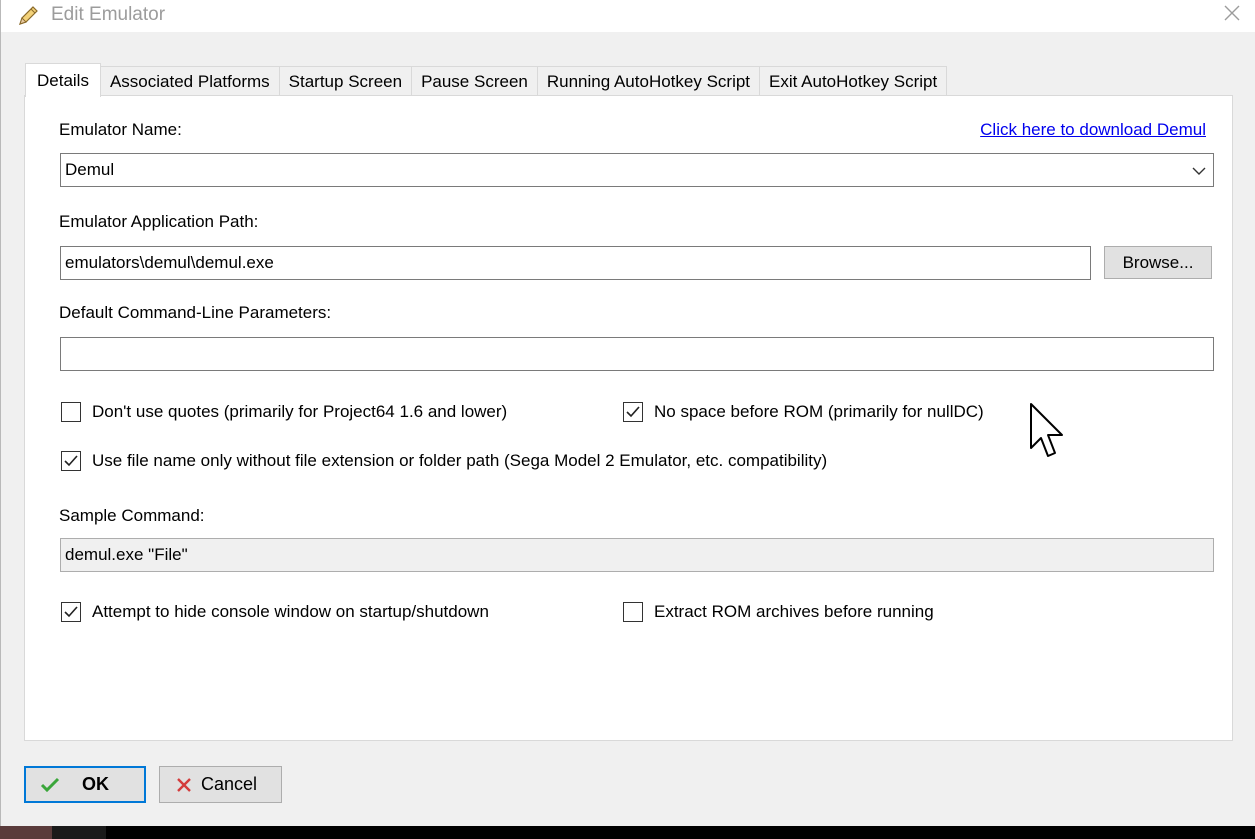 The width and height of the screenshot is (1255, 839). What do you see at coordinates (637, 354) in the screenshot?
I see `command-line-params-input` at bounding box center [637, 354].